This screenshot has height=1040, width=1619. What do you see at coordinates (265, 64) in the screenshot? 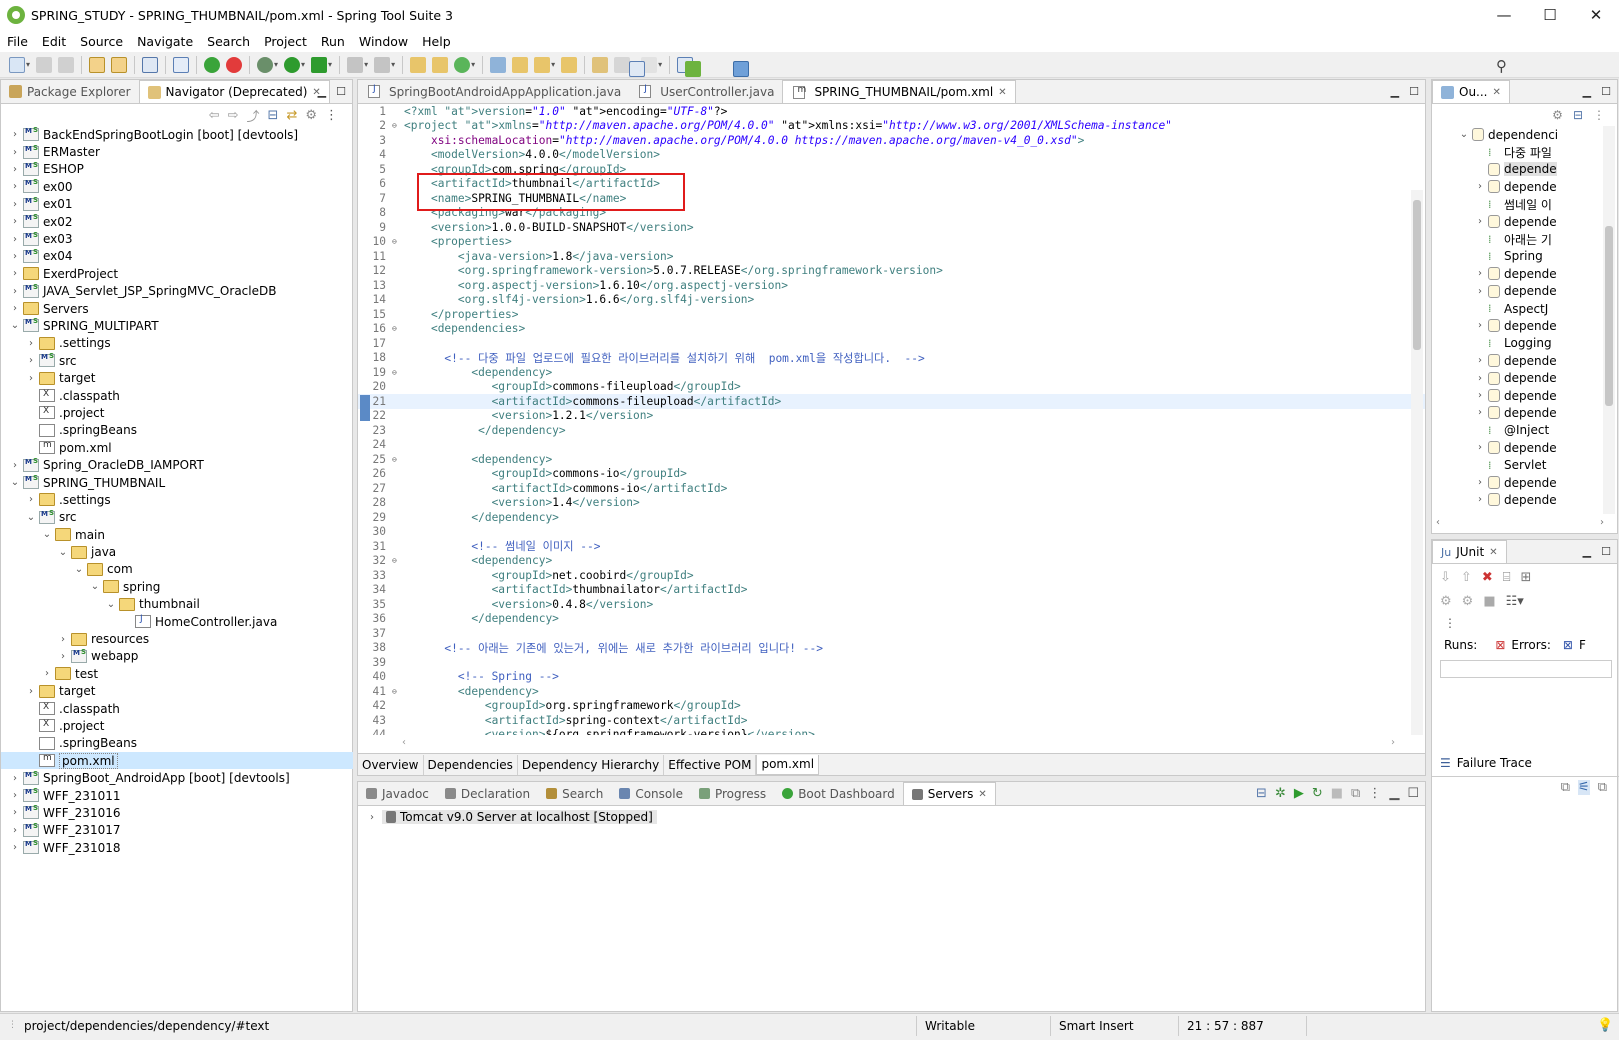
I see `debug-icon` at bounding box center [265, 64].